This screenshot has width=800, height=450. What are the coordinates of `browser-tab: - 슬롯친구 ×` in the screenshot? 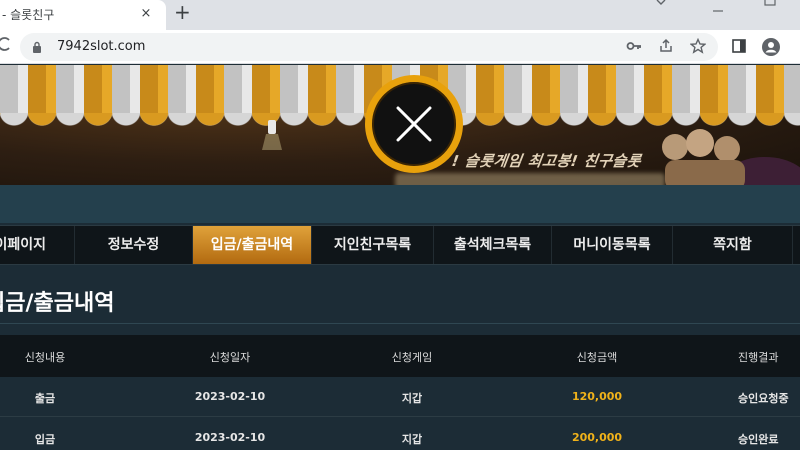 It's located at (83, 15).